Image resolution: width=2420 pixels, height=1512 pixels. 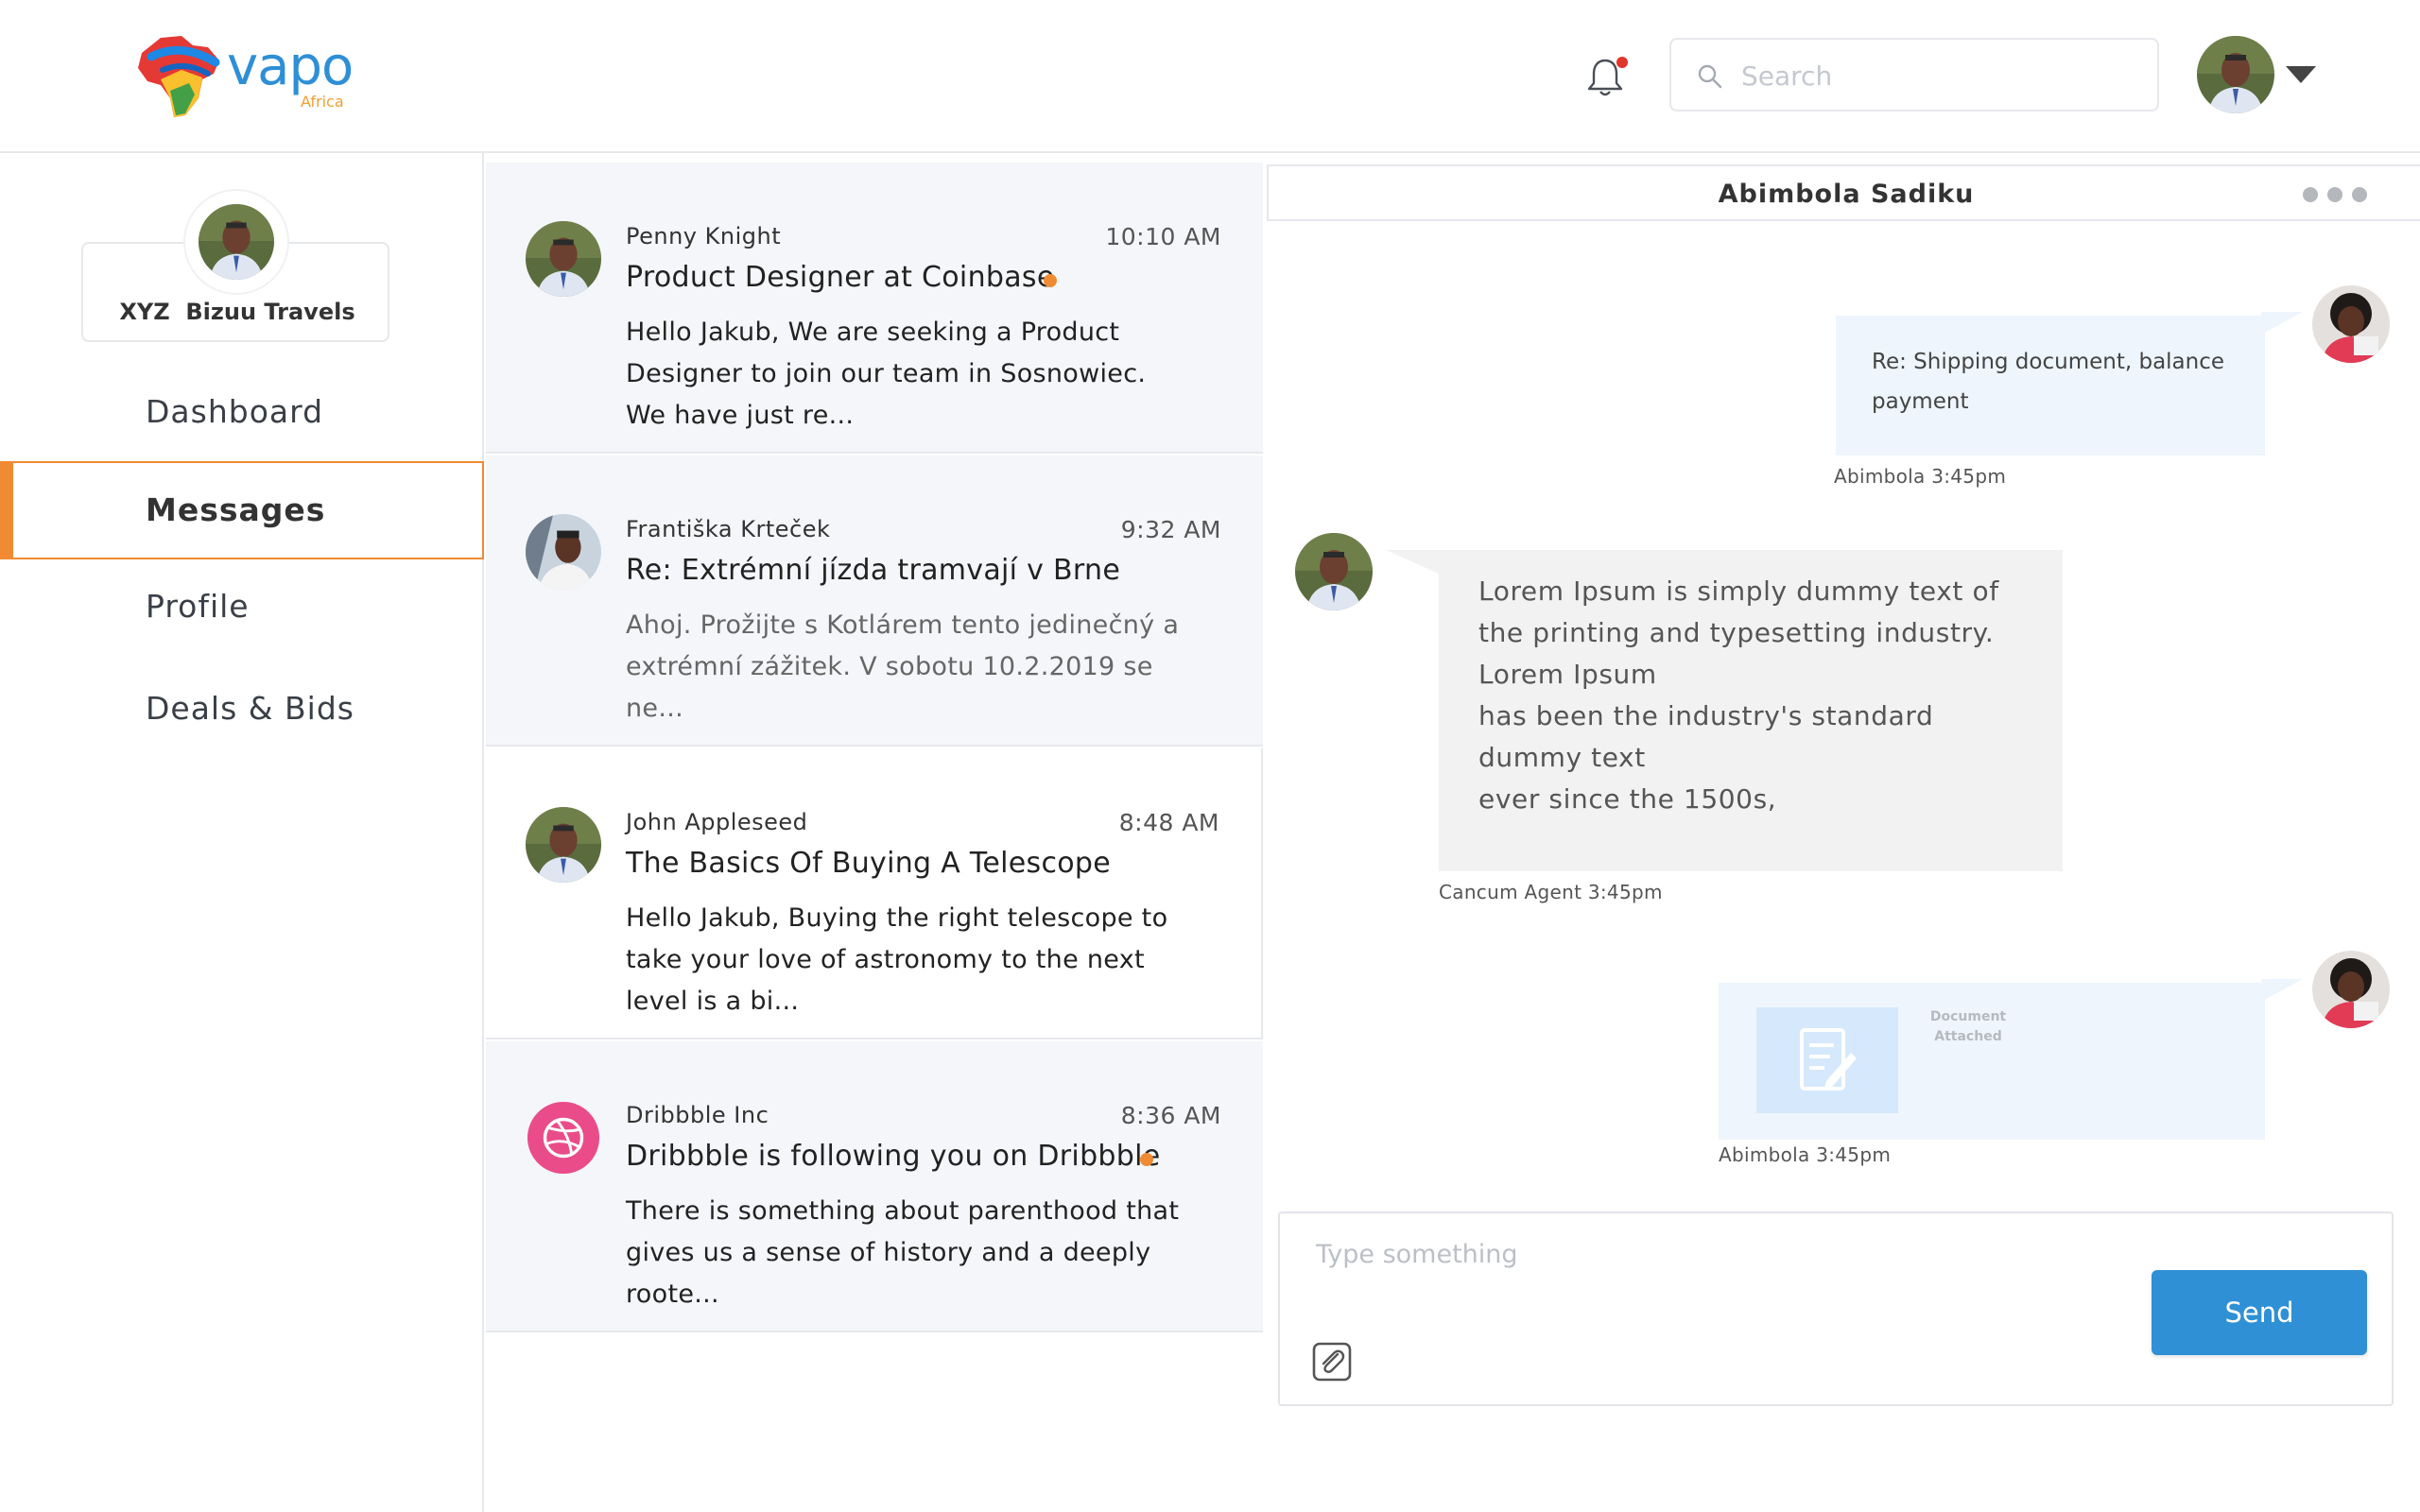 I want to click on chevron-down-icon, so click(x=2301, y=74).